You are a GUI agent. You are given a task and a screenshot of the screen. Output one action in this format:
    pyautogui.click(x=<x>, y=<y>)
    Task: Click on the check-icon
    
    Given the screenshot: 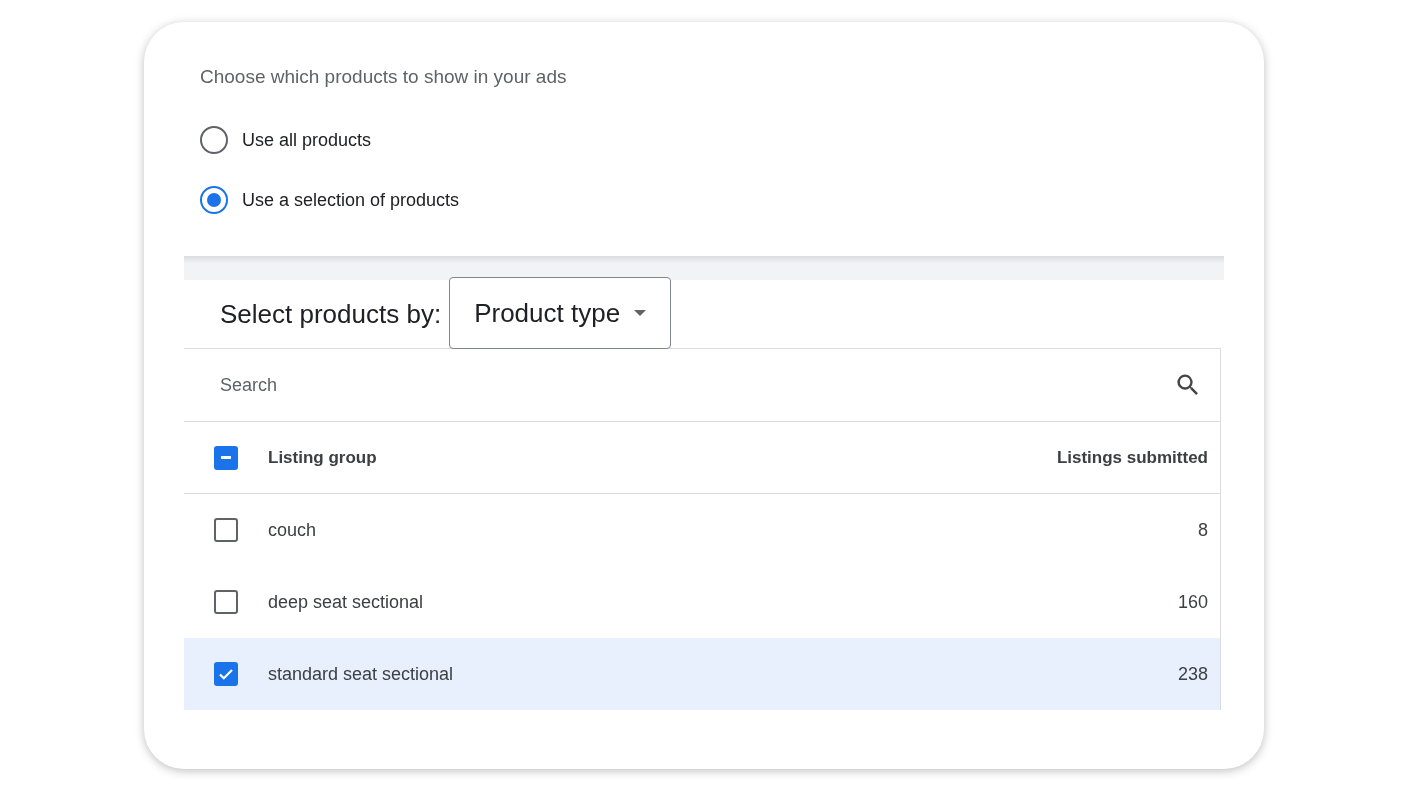 What is the action you would take?
    pyautogui.click(x=226, y=674)
    